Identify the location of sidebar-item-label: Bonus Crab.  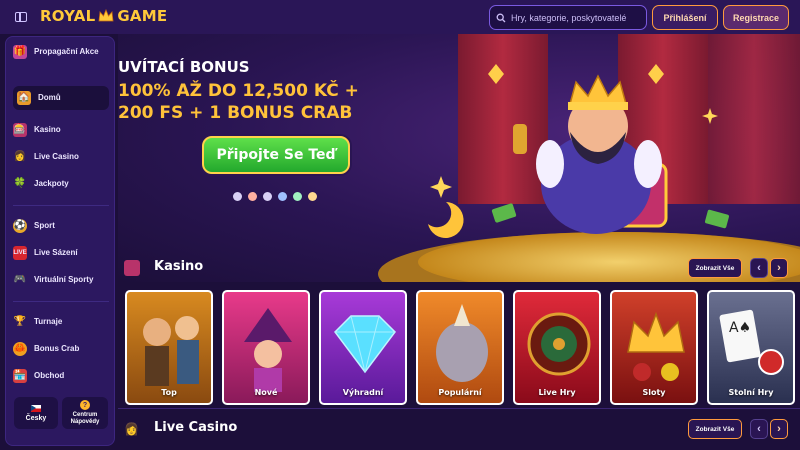
(57, 348).